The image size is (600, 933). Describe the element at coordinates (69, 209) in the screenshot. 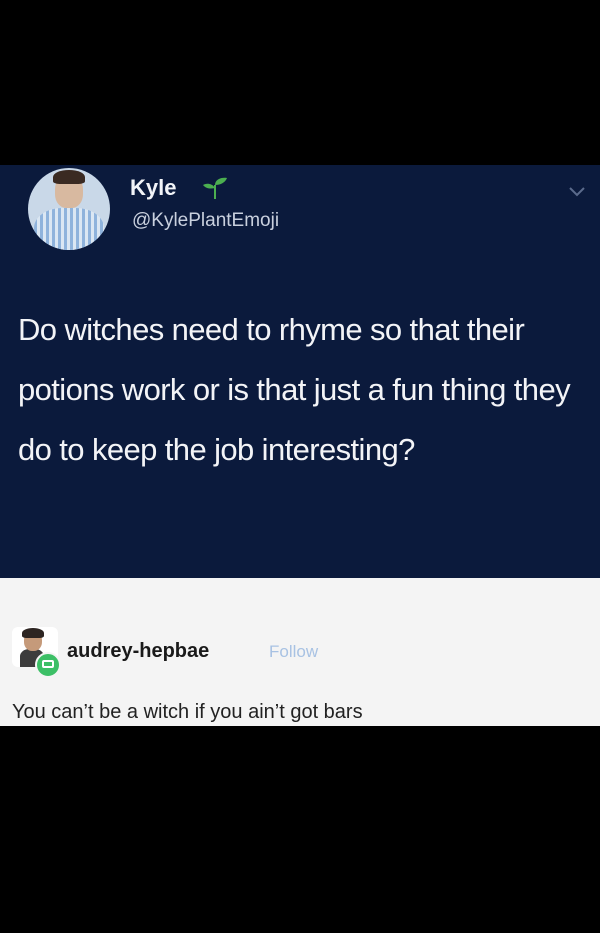

I see `tweet-avatar` at that location.